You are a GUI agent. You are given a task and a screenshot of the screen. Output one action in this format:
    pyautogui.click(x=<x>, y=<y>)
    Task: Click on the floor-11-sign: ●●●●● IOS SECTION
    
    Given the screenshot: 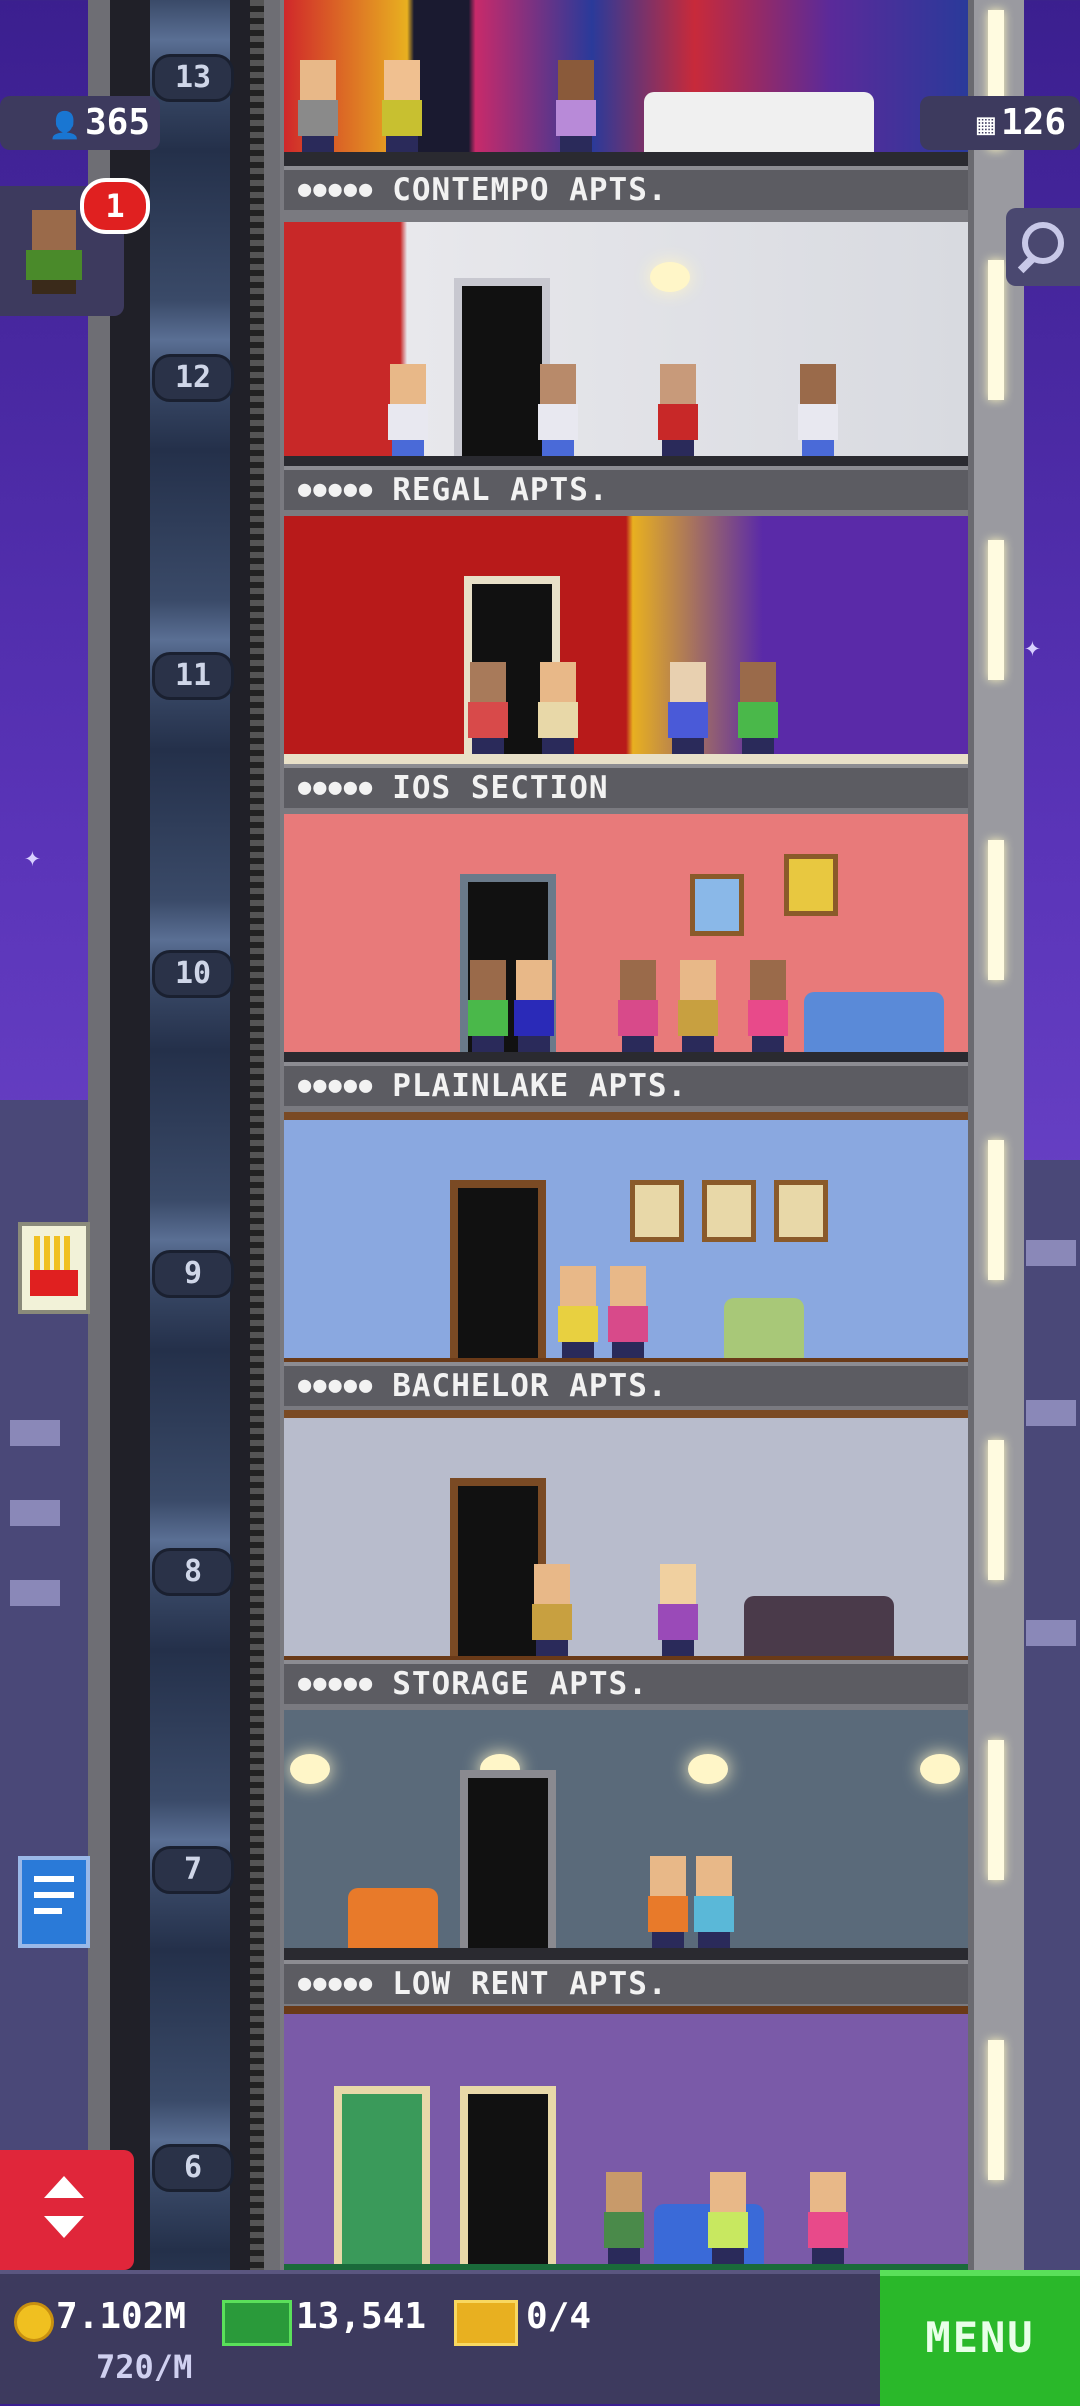 What is the action you would take?
    pyautogui.click(x=626, y=786)
    